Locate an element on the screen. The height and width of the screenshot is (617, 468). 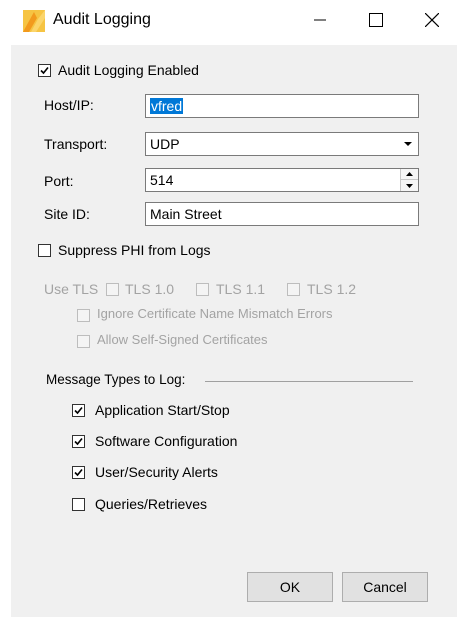
msg-queries-retrieves-checkbox is located at coordinates (78, 504).